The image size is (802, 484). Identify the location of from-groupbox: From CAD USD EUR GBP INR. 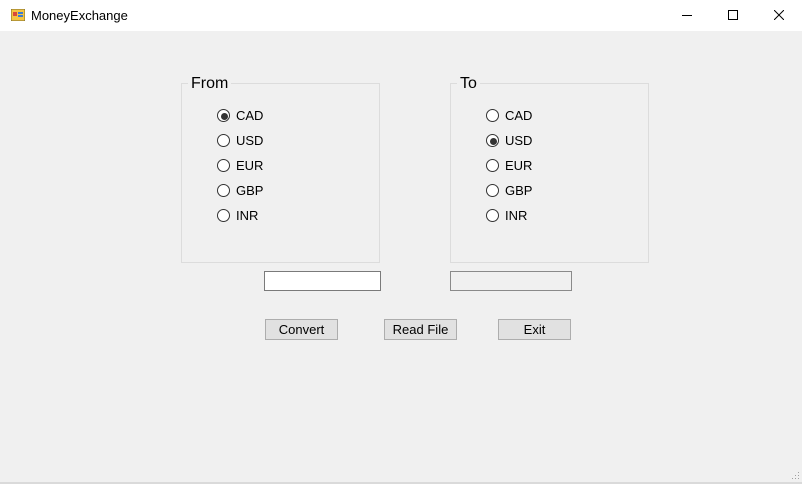
(280, 169).